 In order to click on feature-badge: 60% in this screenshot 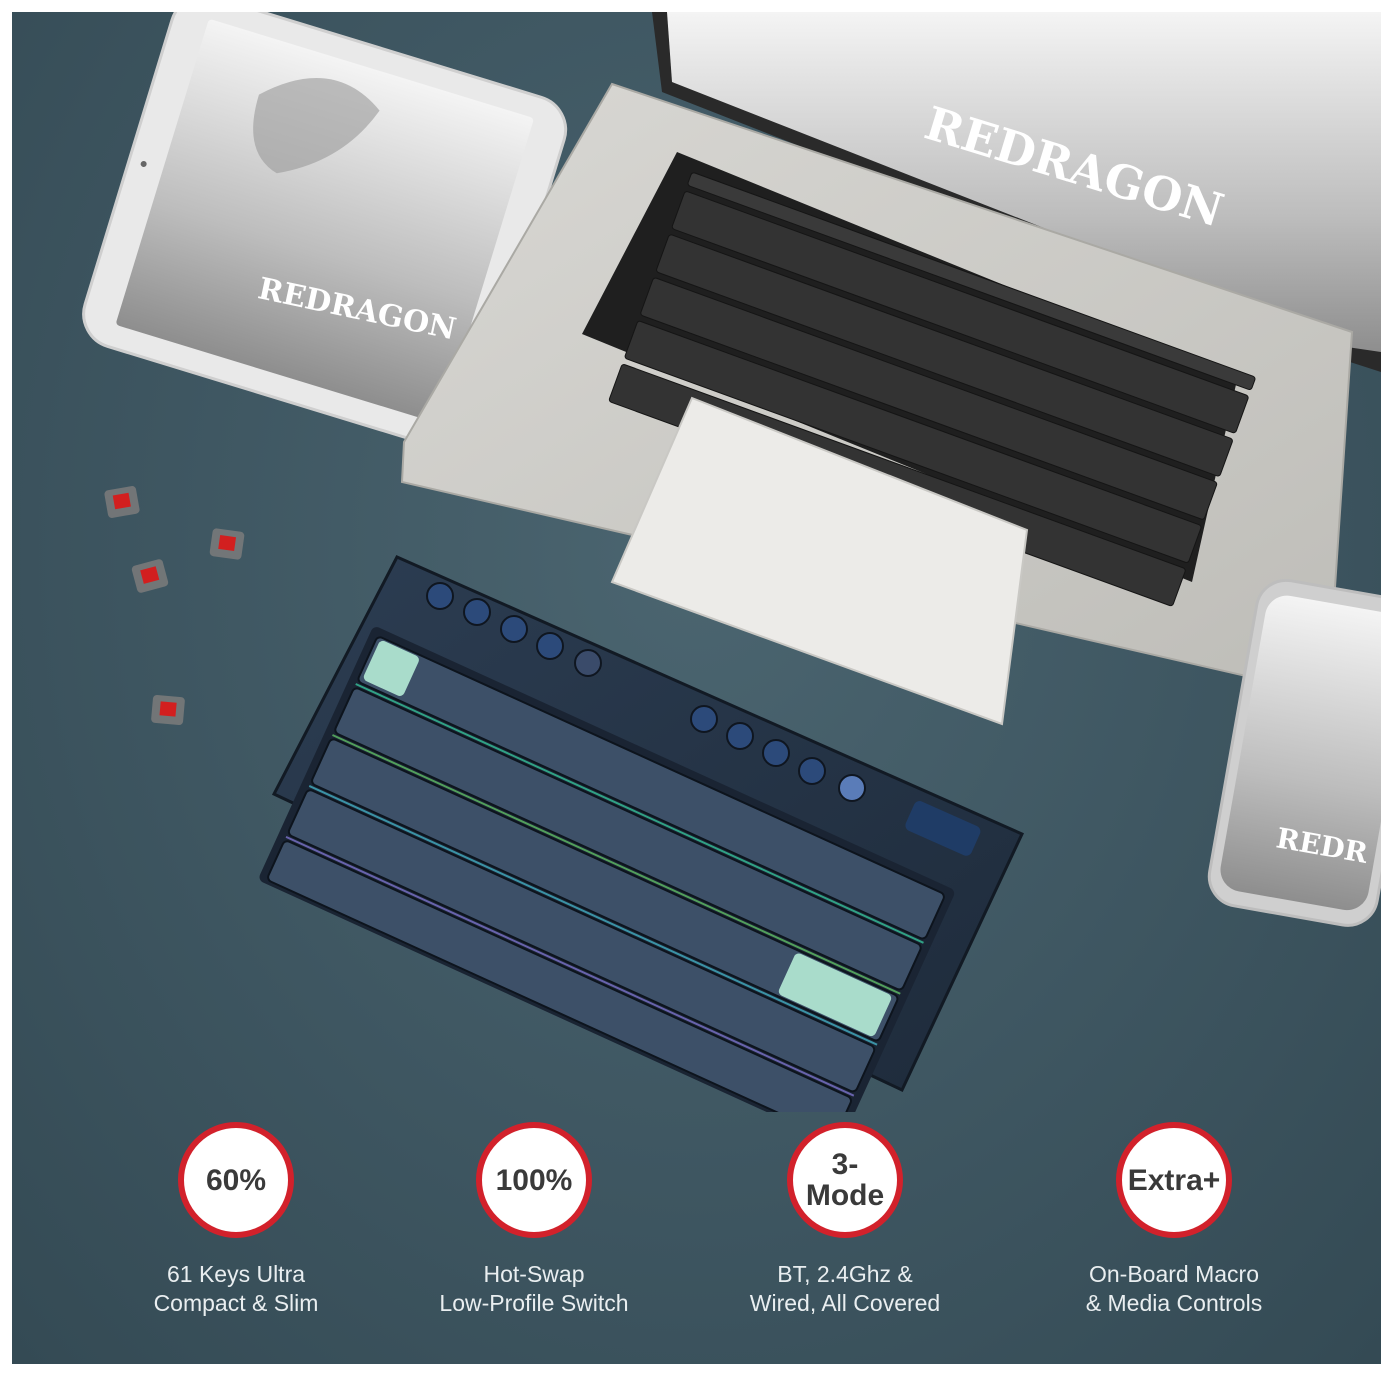, I will do `click(236, 1180)`.